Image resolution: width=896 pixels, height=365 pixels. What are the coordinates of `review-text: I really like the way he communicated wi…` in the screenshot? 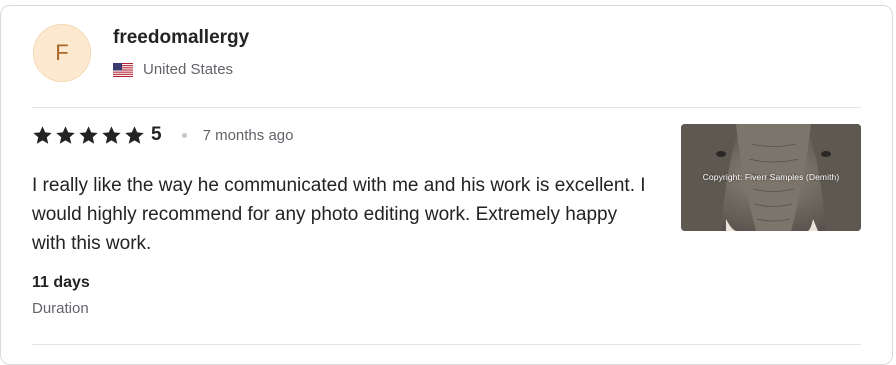 It's located at (339, 214).